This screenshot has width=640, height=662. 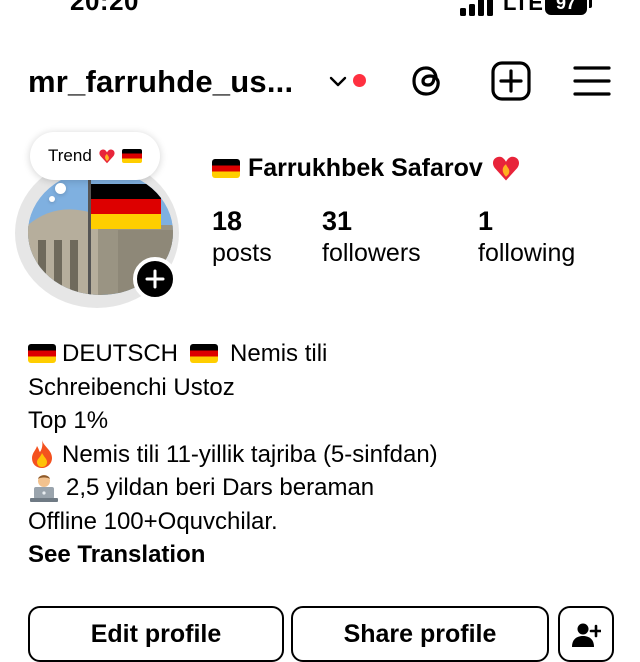 What do you see at coordinates (338, 81) in the screenshot?
I see `chevron-down-icon` at bounding box center [338, 81].